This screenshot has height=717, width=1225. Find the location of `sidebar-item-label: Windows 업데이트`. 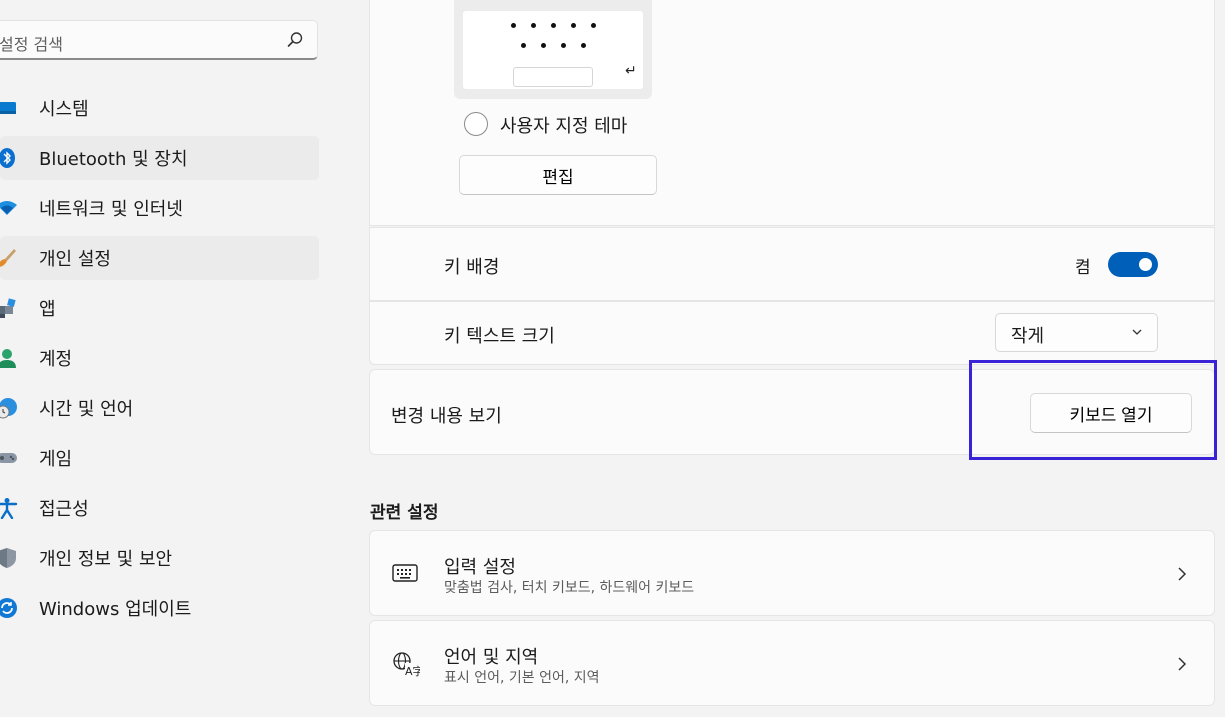

sidebar-item-label: Windows 업데이트 is located at coordinates (115, 609).